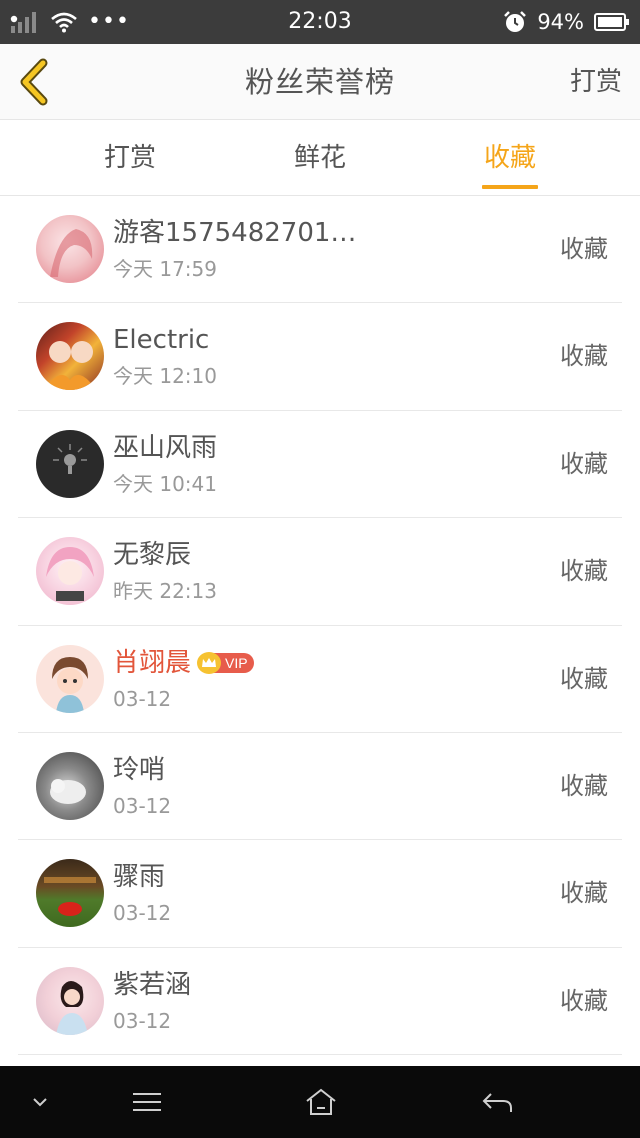  I want to click on page-title: 粉丝荣誉榜, so click(319, 82).